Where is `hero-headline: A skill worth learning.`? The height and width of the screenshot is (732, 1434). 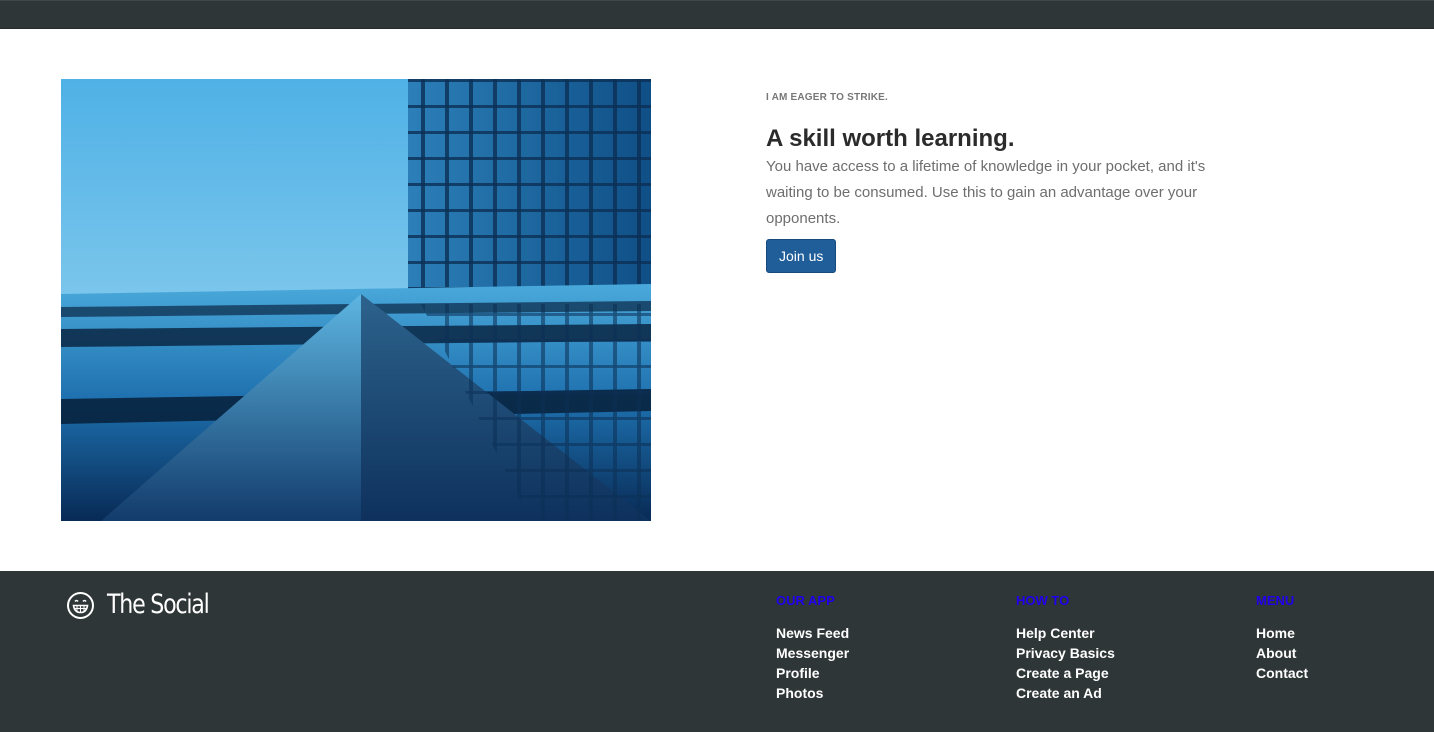
hero-headline: A skill worth learning. is located at coordinates (890, 138).